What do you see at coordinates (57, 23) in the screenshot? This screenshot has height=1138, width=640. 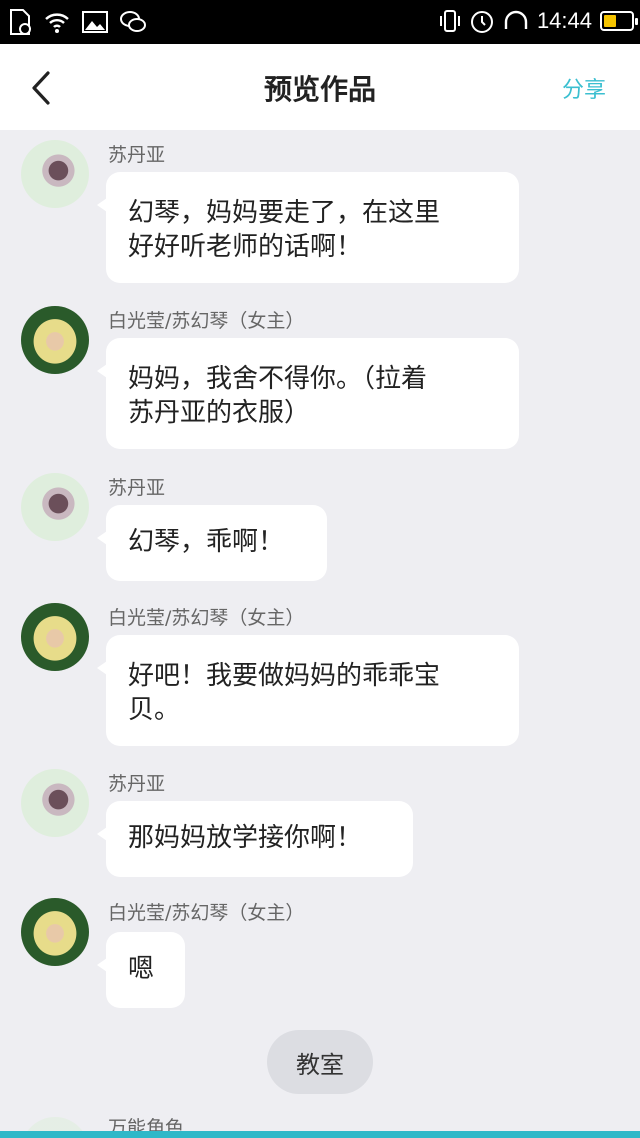 I see `wifi-icon` at bounding box center [57, 23].